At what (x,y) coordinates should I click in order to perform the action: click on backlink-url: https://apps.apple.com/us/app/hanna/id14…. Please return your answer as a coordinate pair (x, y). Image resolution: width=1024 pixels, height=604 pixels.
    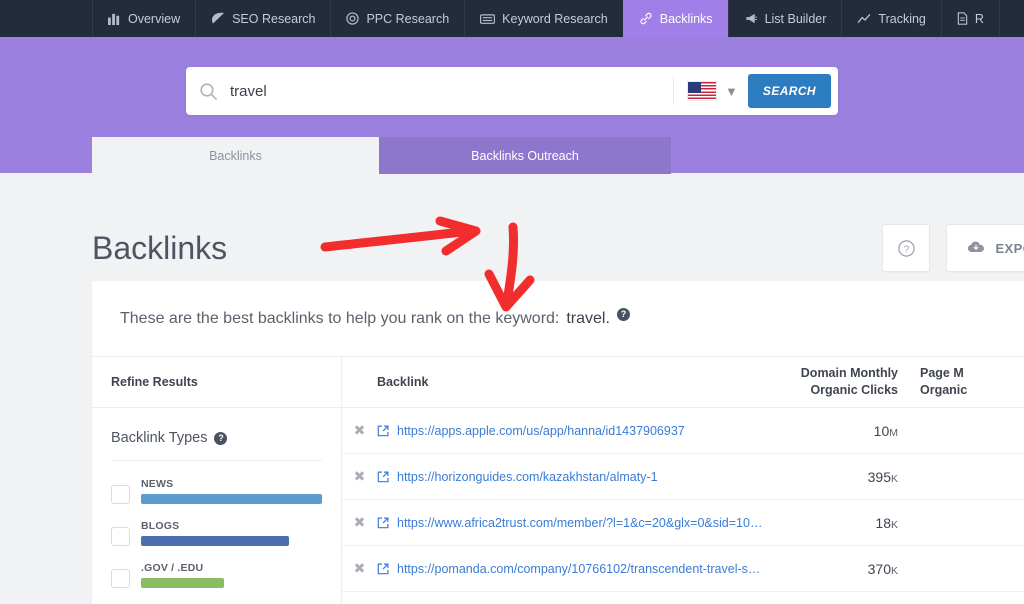
    Looking at the image, I should click on (541, 431).